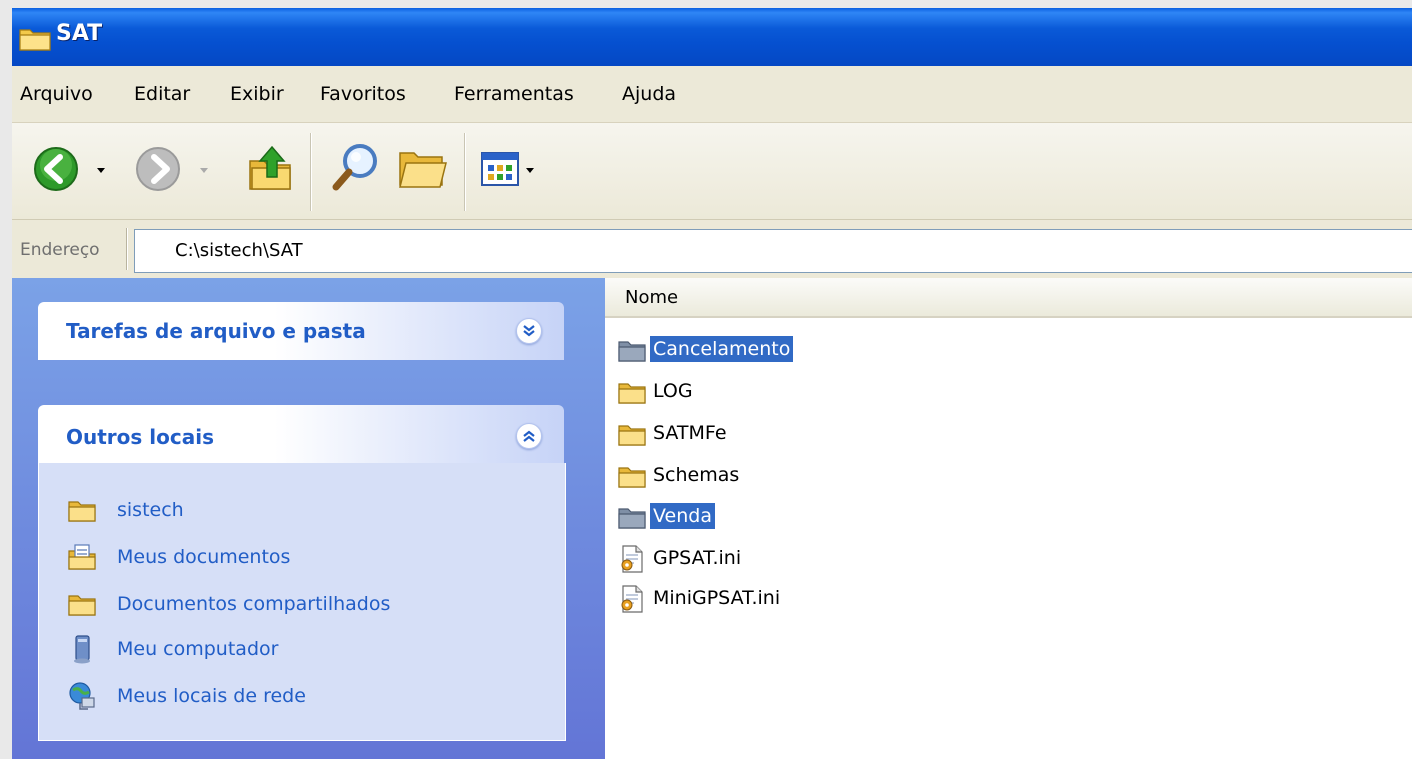 The image size is (1412, 759). Describe the element at coordinates (712, 37) in the screenshot. I see `title-bar: SAT` at that location.